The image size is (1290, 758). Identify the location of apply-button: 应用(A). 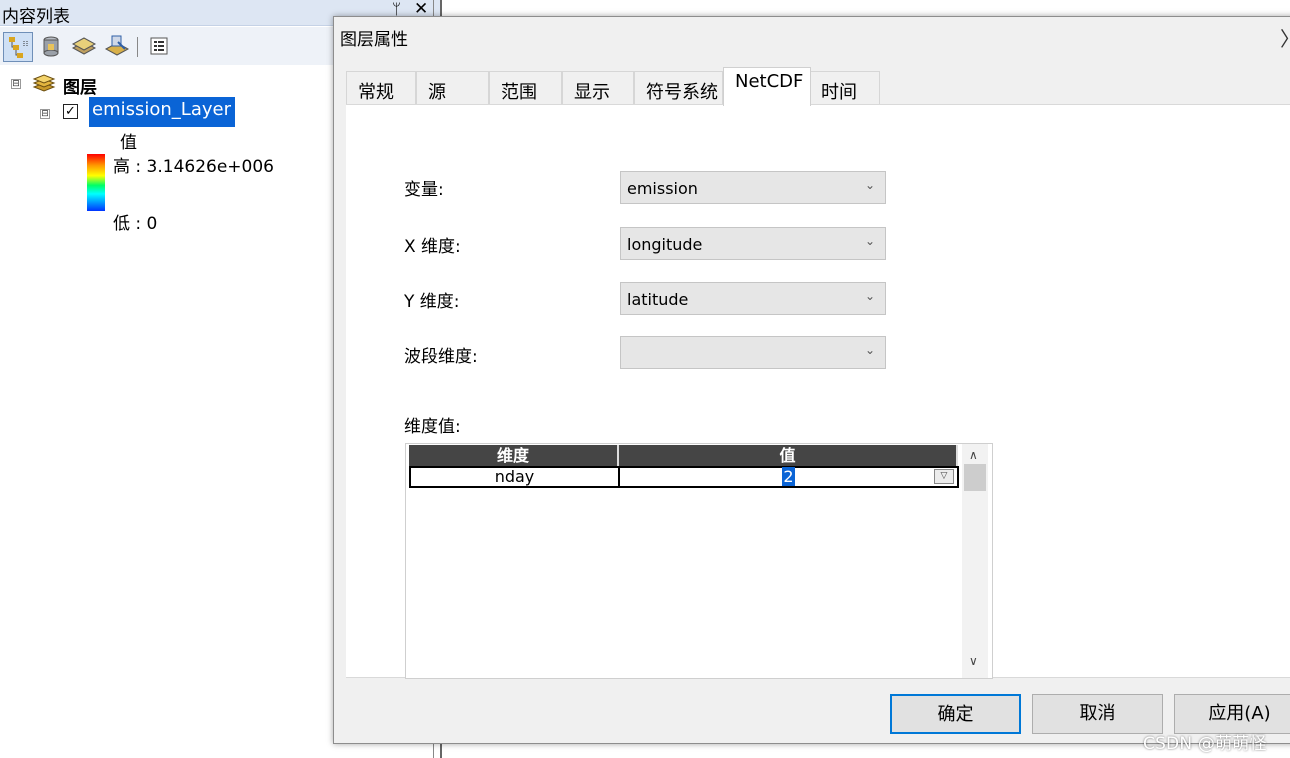
(1232, 714).